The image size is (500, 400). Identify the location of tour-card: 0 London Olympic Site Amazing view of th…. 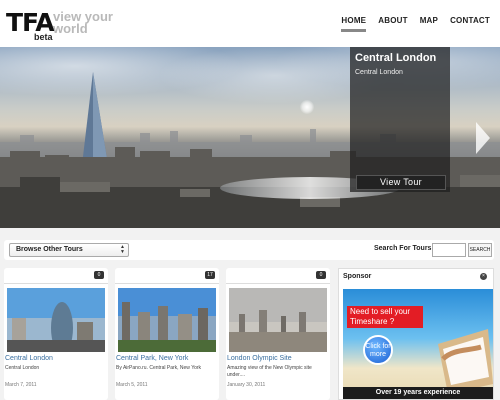
(278, 334).